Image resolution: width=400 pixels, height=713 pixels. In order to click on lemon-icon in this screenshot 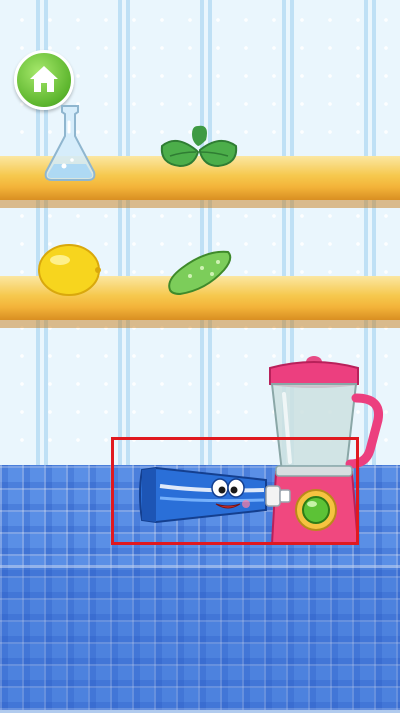, I will do `click(69, 270)`.